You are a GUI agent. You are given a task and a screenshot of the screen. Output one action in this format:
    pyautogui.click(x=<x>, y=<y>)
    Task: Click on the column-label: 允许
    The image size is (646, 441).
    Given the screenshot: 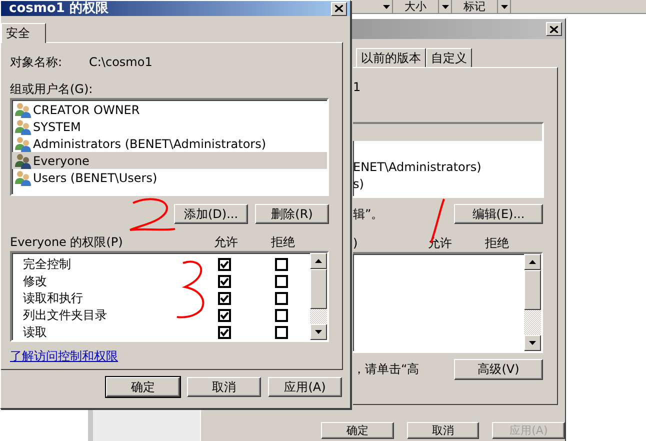 What is the action you would take?
    pyautogui.click(x=226, y=242)
    